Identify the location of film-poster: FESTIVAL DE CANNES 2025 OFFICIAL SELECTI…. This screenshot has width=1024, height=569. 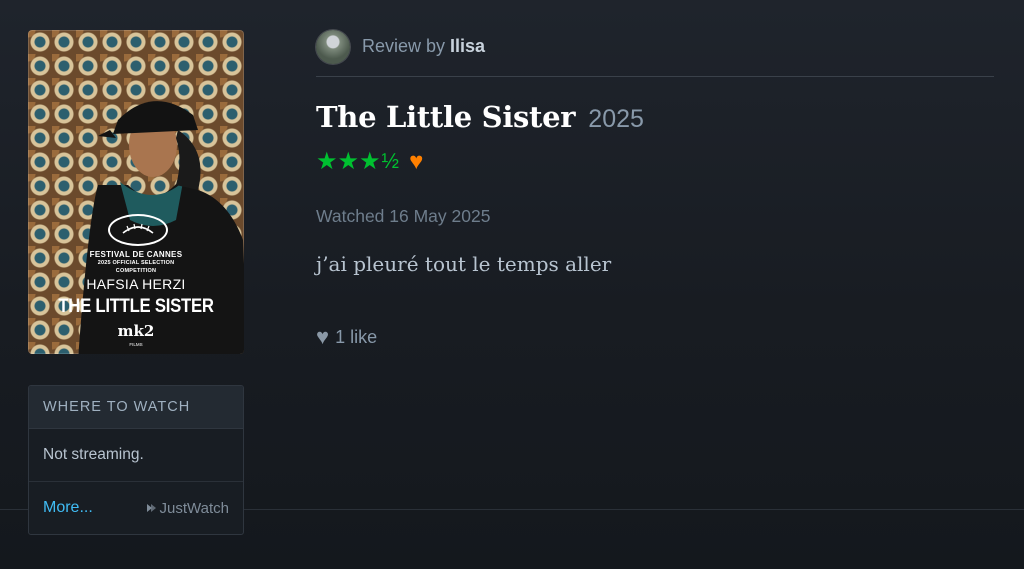
(136, 192).